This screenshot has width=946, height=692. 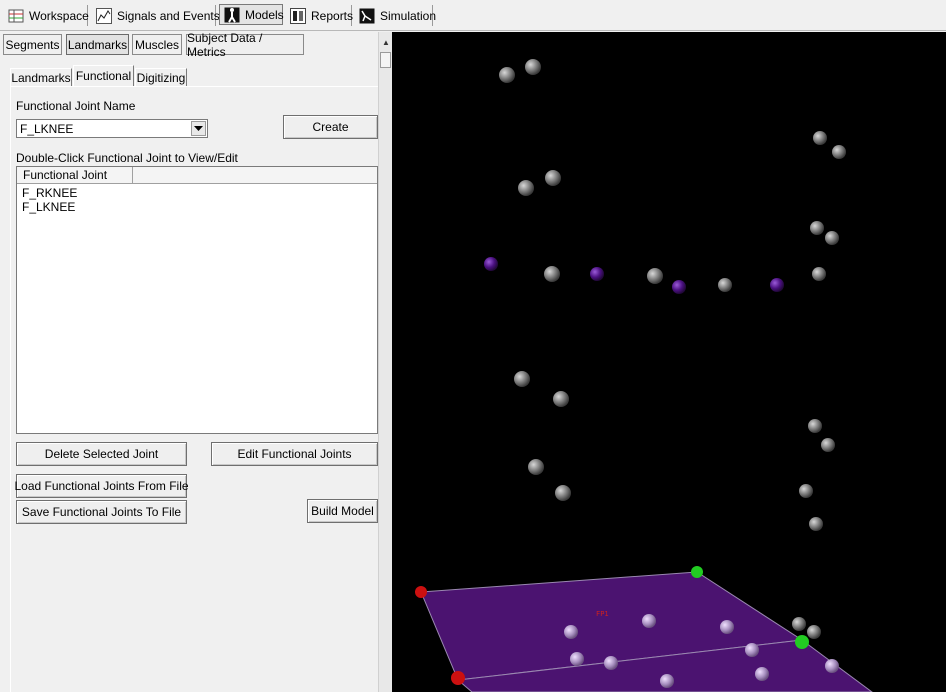 I want to click on scroll-thumb, so click(x=385, y=60).